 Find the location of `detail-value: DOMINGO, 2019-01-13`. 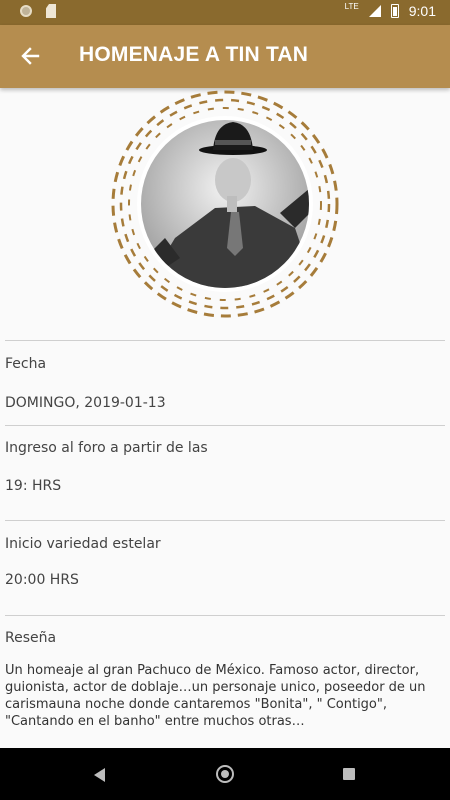

detail-value: DOMINGO, 2019-01-13 is located at coordinates (85, 403).